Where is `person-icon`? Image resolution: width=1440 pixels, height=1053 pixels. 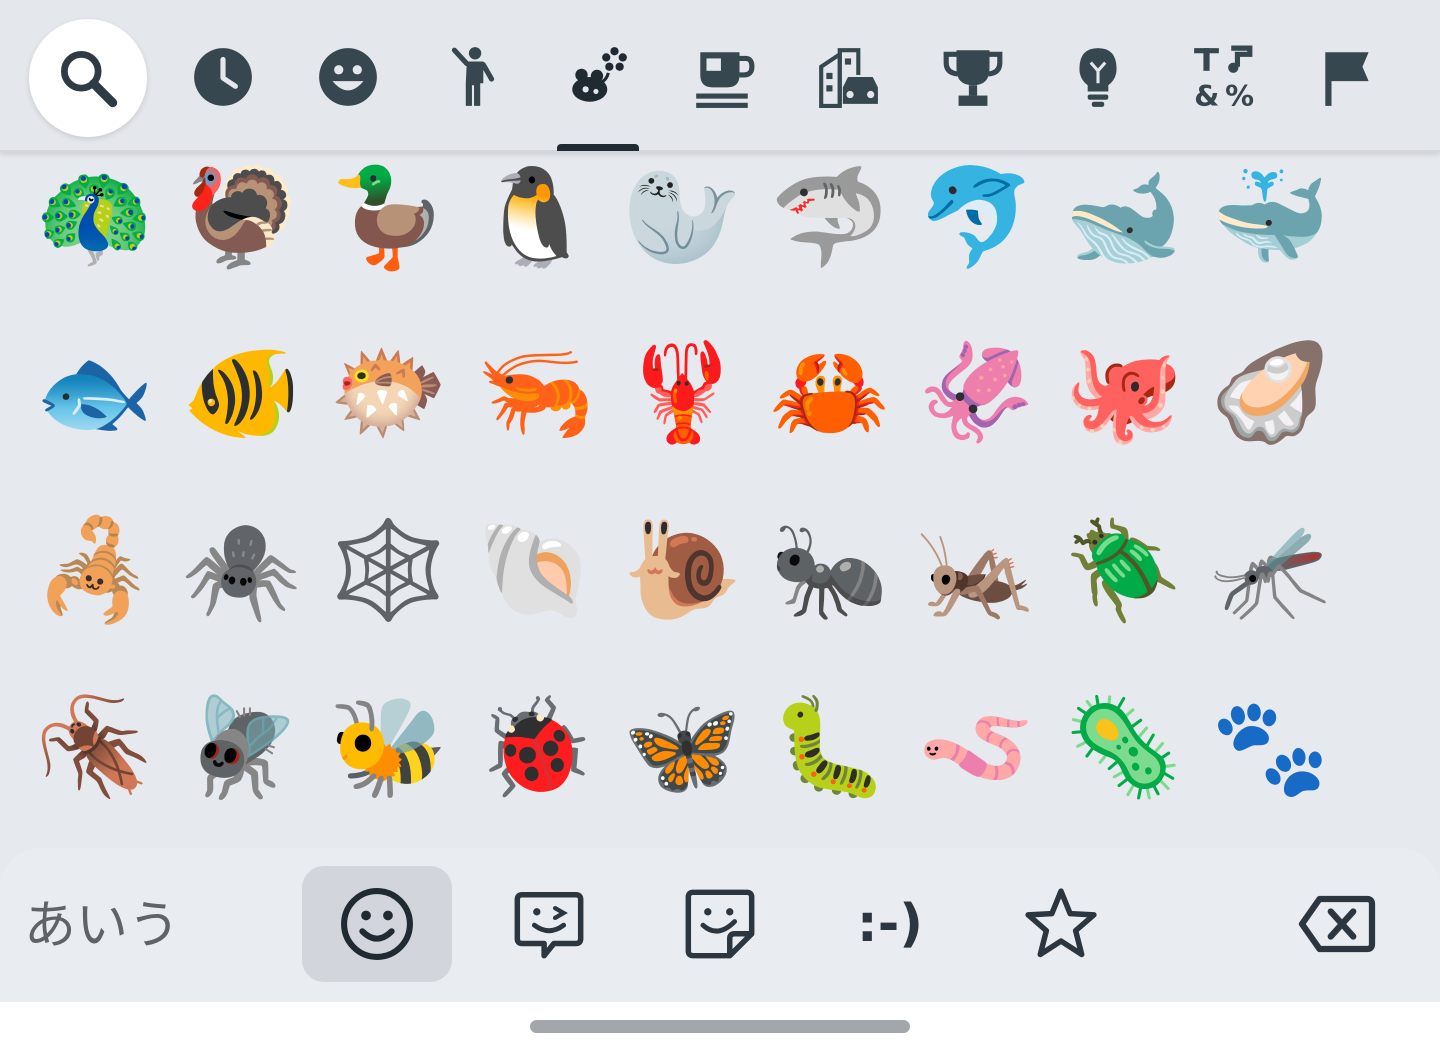 person-icon is located at coordinates (473, 76).